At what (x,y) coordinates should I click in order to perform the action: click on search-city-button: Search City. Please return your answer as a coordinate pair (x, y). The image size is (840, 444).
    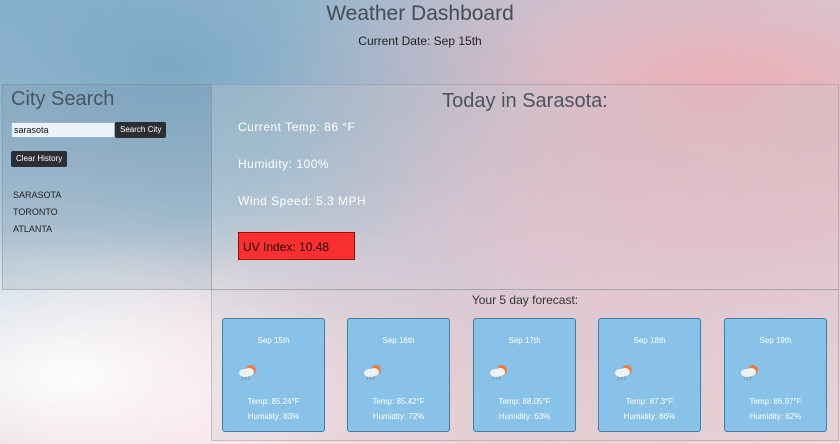
    Looking at the image, I should click on (141, 130).